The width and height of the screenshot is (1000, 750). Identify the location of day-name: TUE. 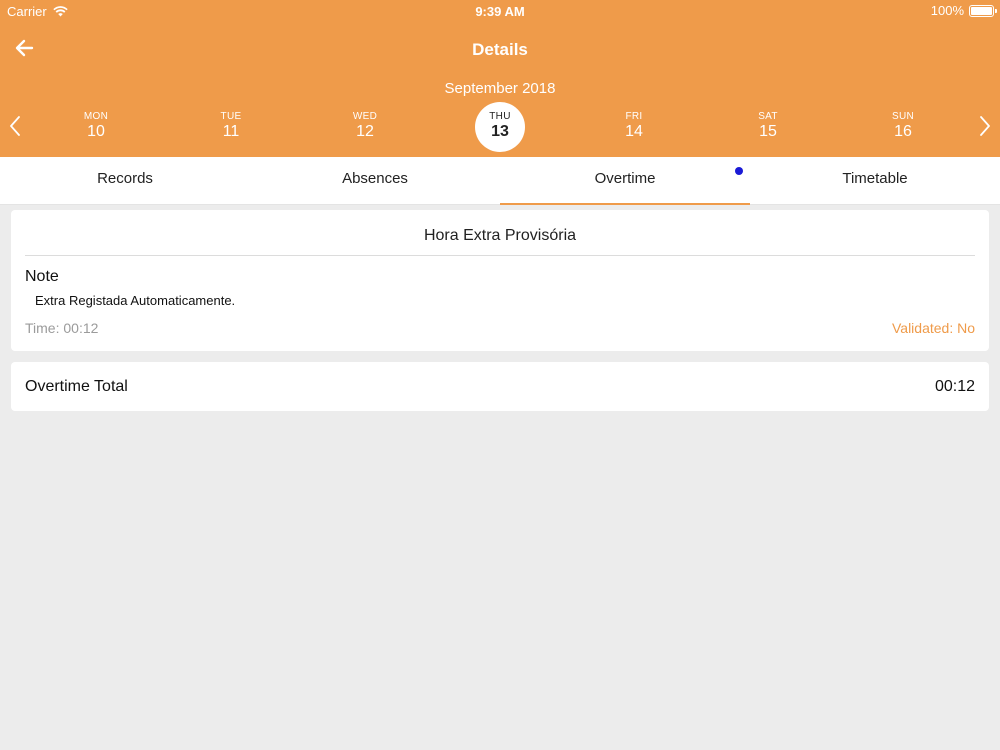
(231, 116).